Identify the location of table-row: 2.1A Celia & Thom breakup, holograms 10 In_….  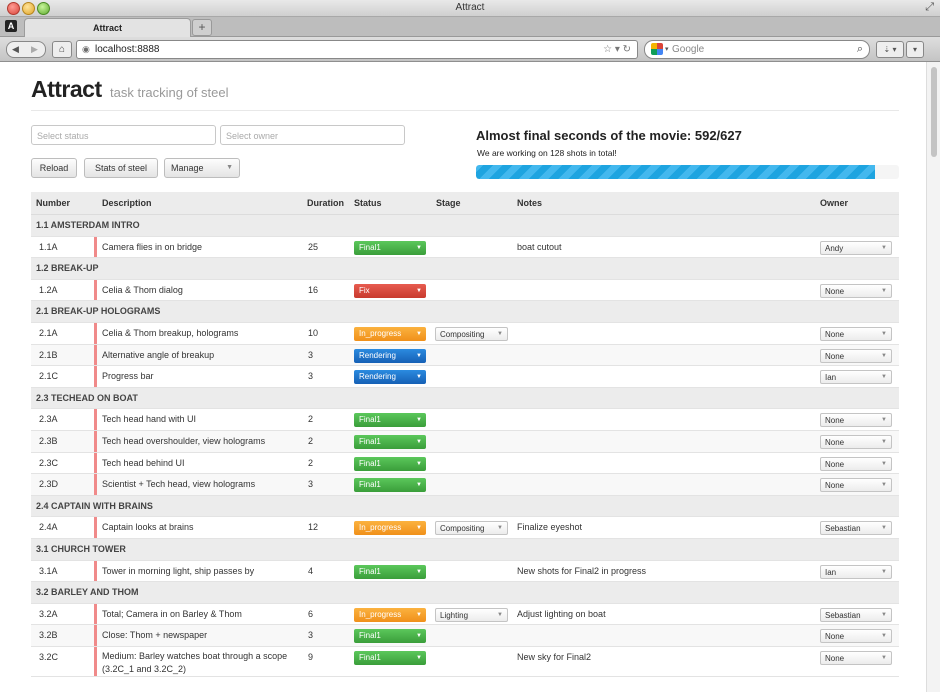
(465, 333).